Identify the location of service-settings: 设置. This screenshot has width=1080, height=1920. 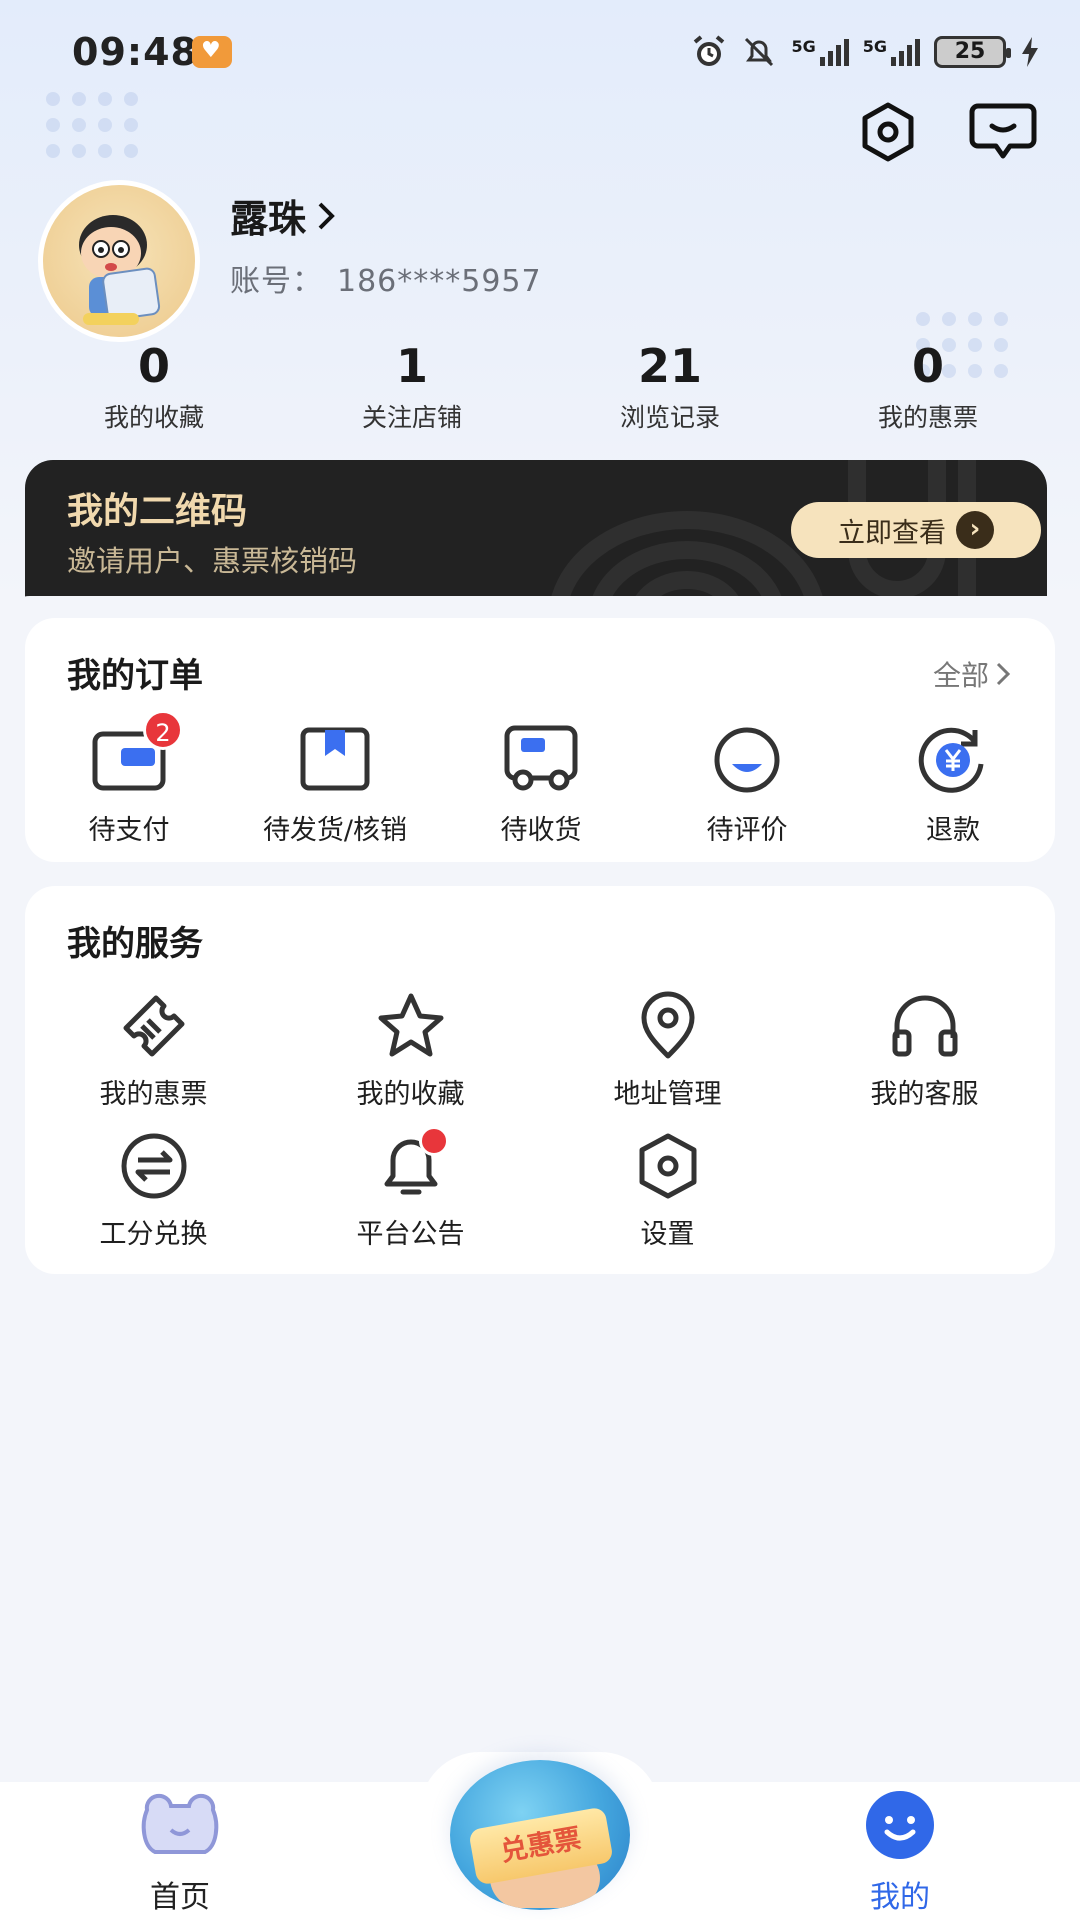
(667, 1190).